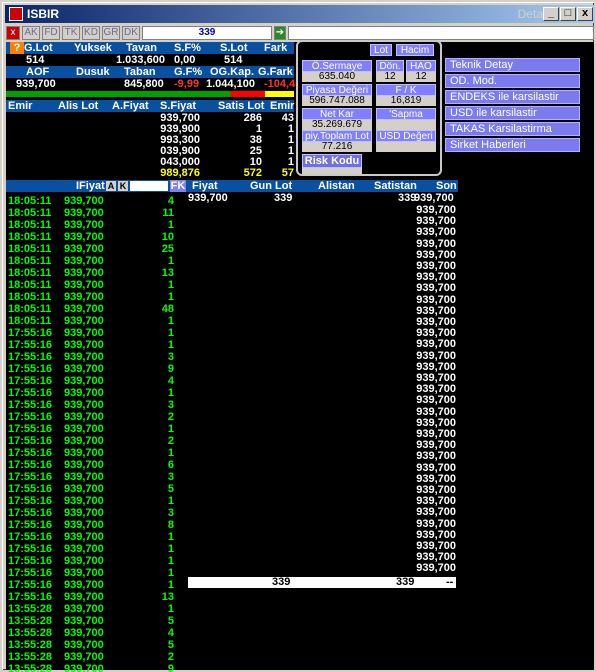  What do you see at coordinates (17, 48) in the screenshot?
I see `help-icon: ?` at bounding box center [17, 48].